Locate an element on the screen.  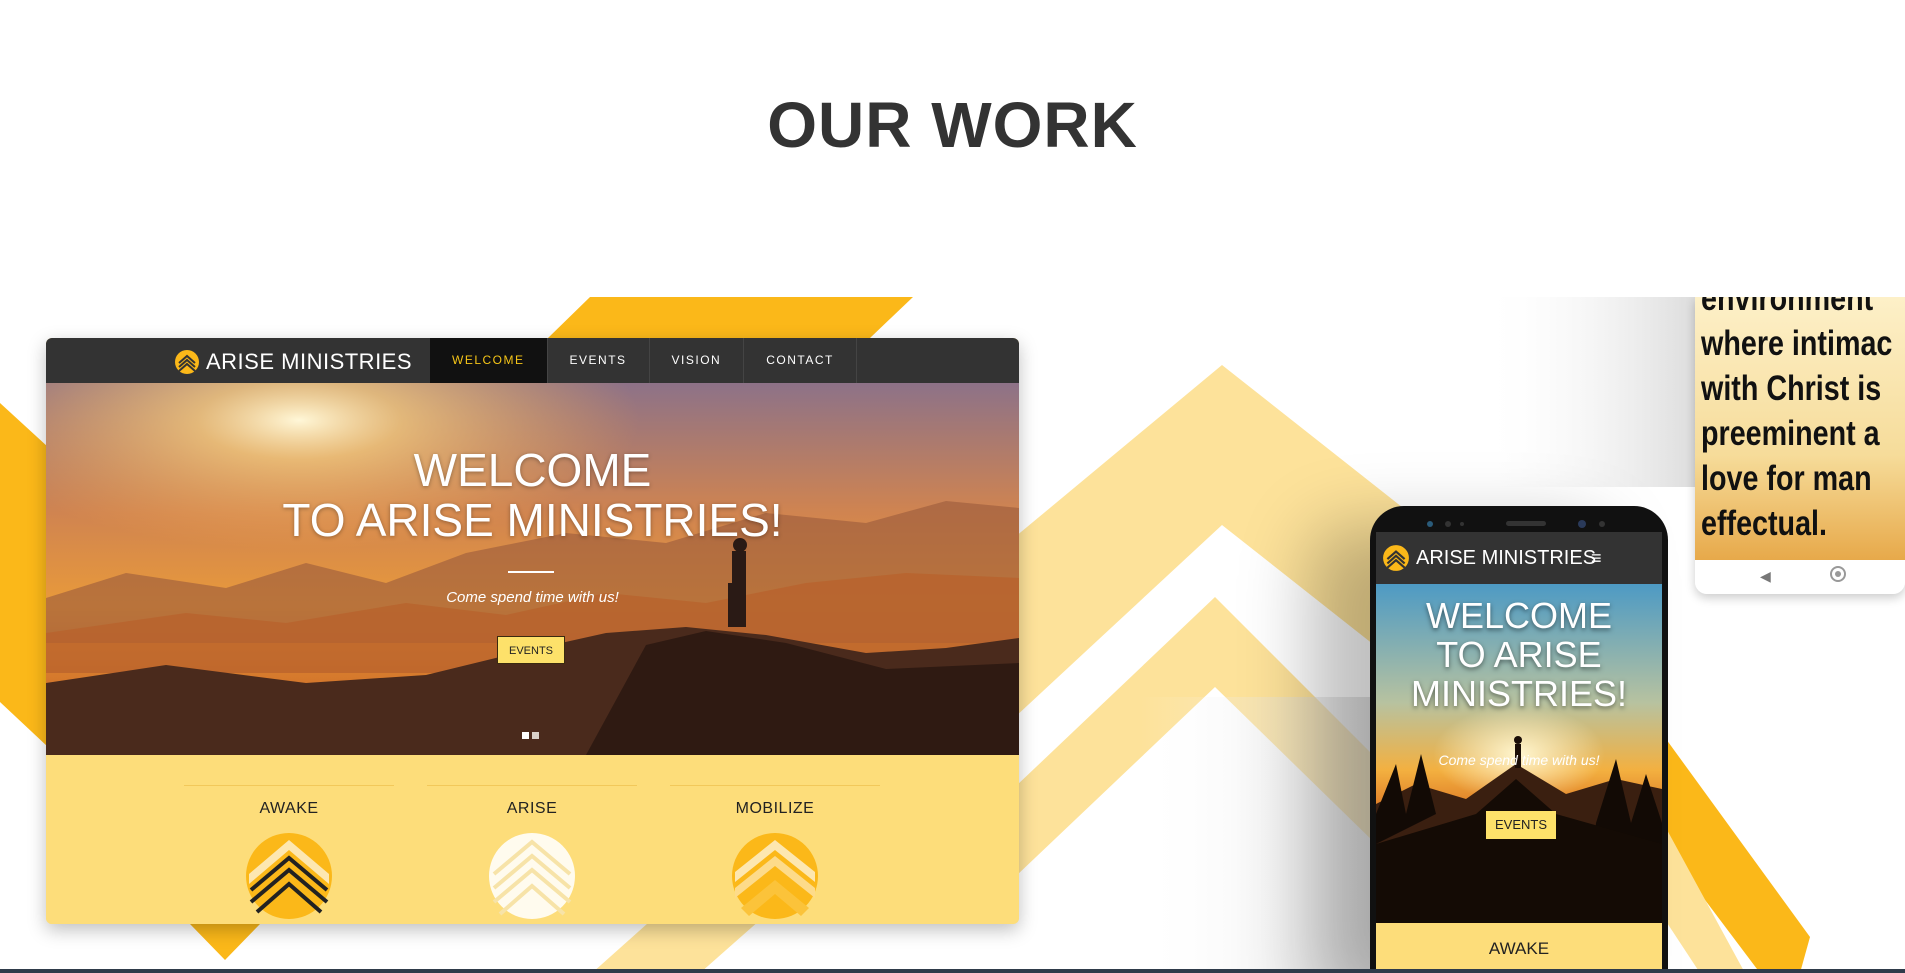
phone-sensors is located at coordinates (1516, 524).